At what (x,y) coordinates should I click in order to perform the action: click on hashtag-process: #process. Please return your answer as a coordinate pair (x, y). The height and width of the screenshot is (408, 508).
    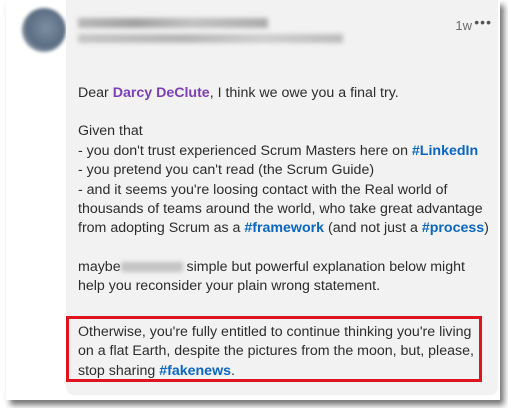
    Looking at the image, I should click on (453, 228).